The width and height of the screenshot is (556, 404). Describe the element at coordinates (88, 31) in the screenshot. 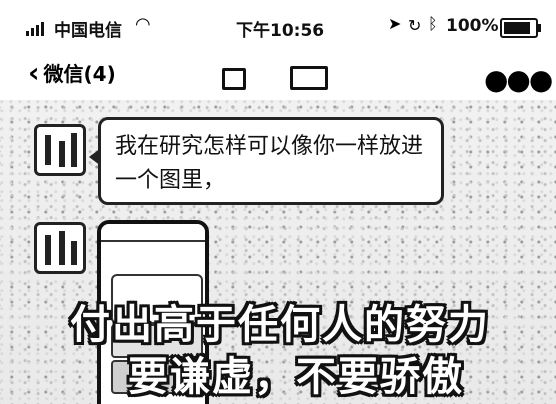

I see `carrier-label: 中国电信` at that location.